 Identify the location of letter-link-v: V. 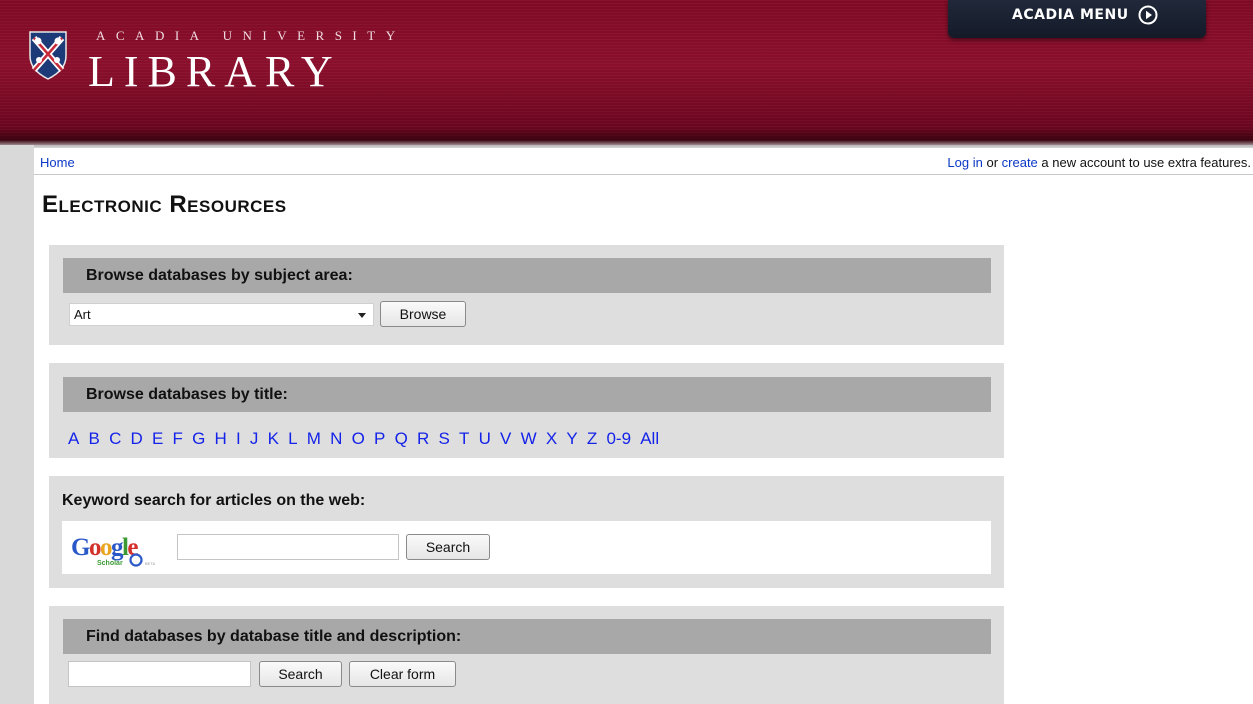
(505, 438).